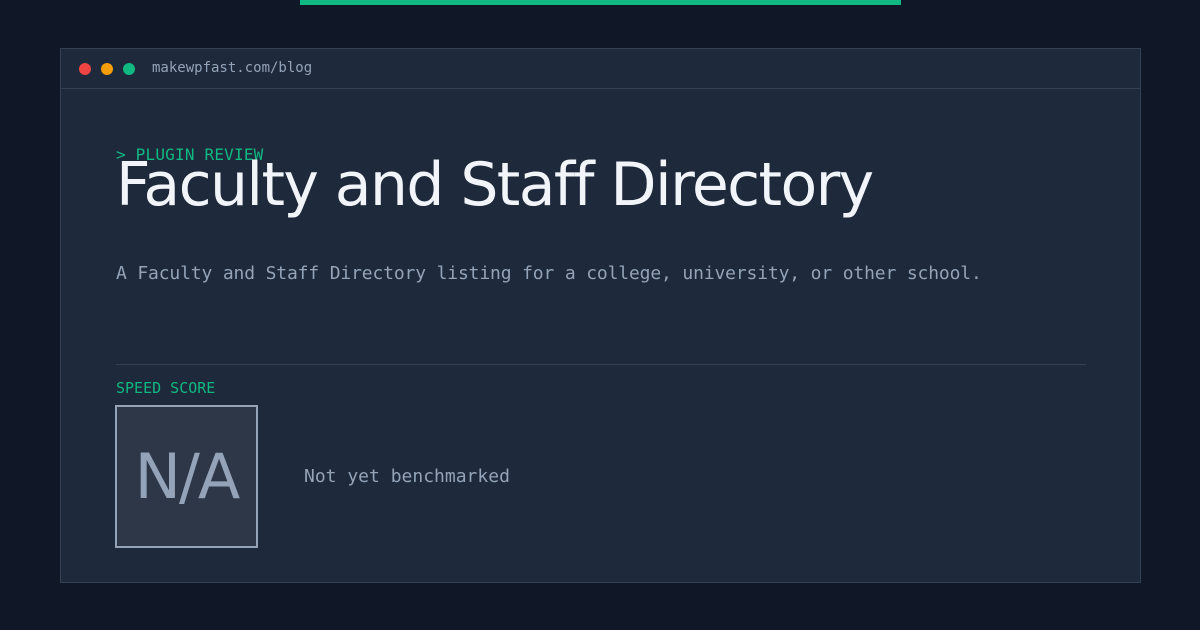  Describe the element at coordinates (85, 69) in the screenshot. I see `close-window-dot` at that location.